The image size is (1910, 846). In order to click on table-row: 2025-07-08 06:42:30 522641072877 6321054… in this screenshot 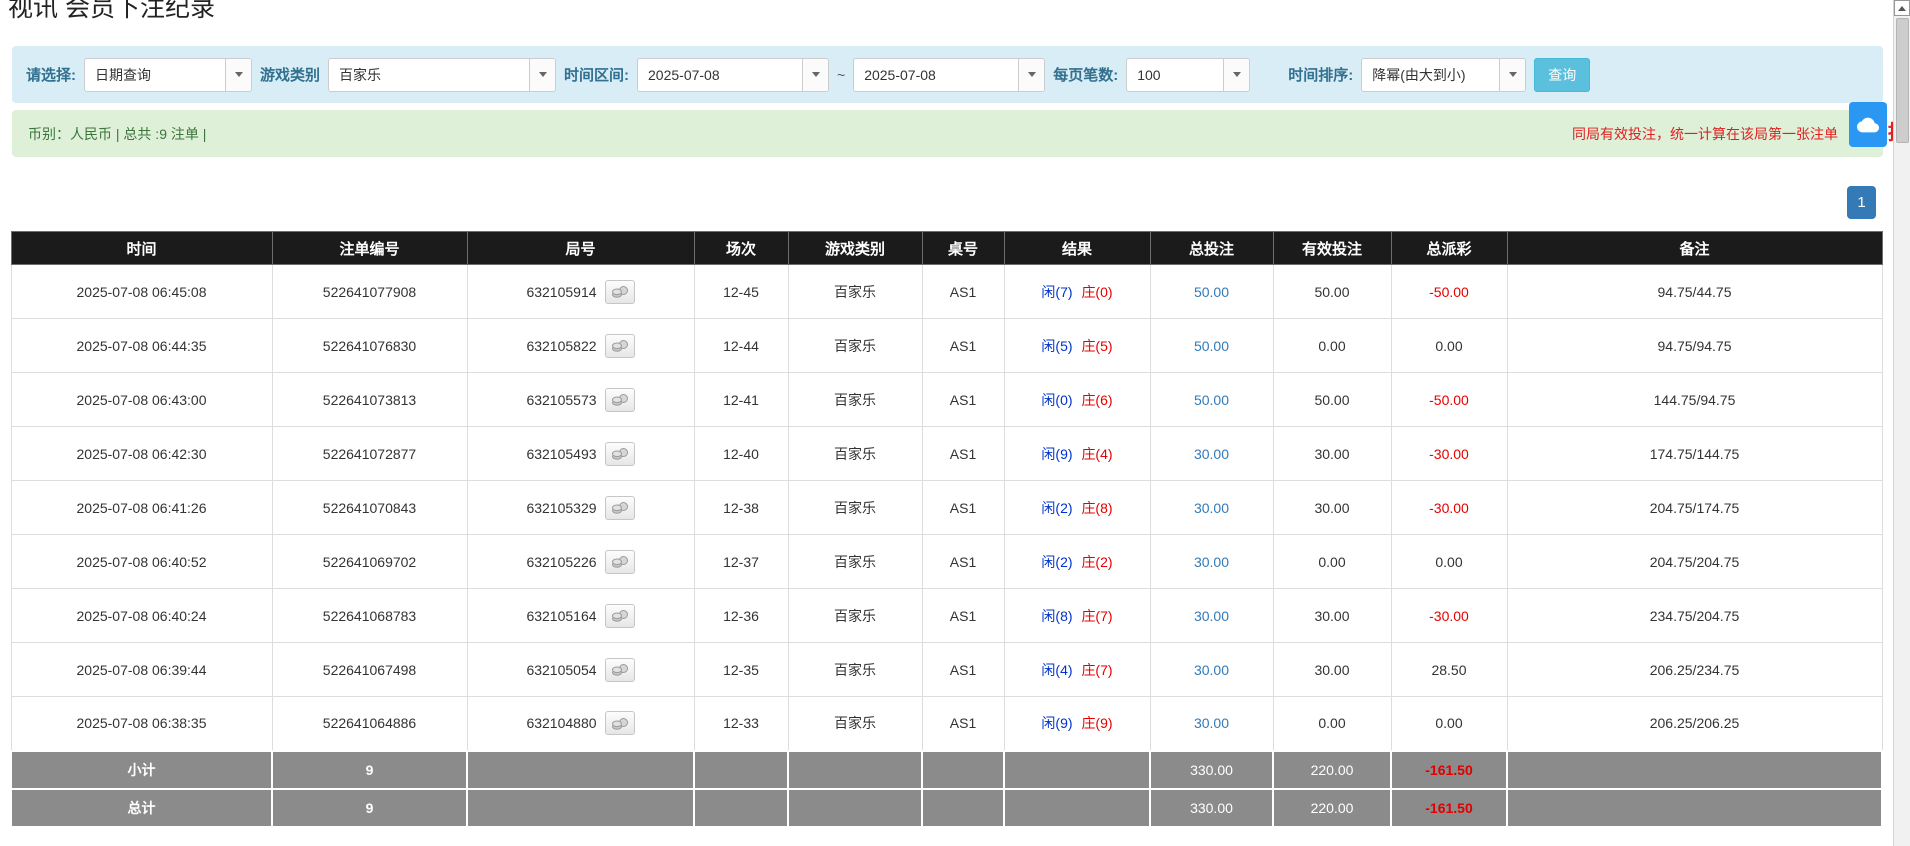, I will do `click(946, 453)`.